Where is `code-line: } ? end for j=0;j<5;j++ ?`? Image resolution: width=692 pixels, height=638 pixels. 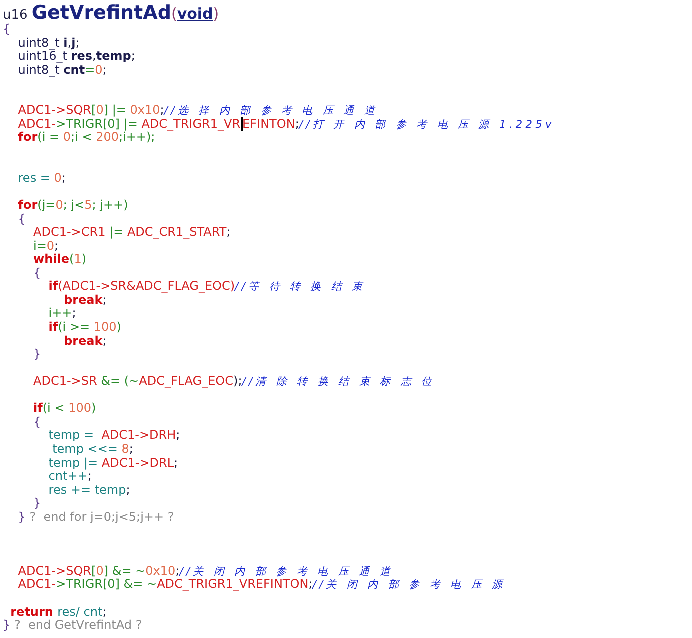
code-line: } ? end for j=0;j<5;j++ ? is located at coordinates (95, 517).